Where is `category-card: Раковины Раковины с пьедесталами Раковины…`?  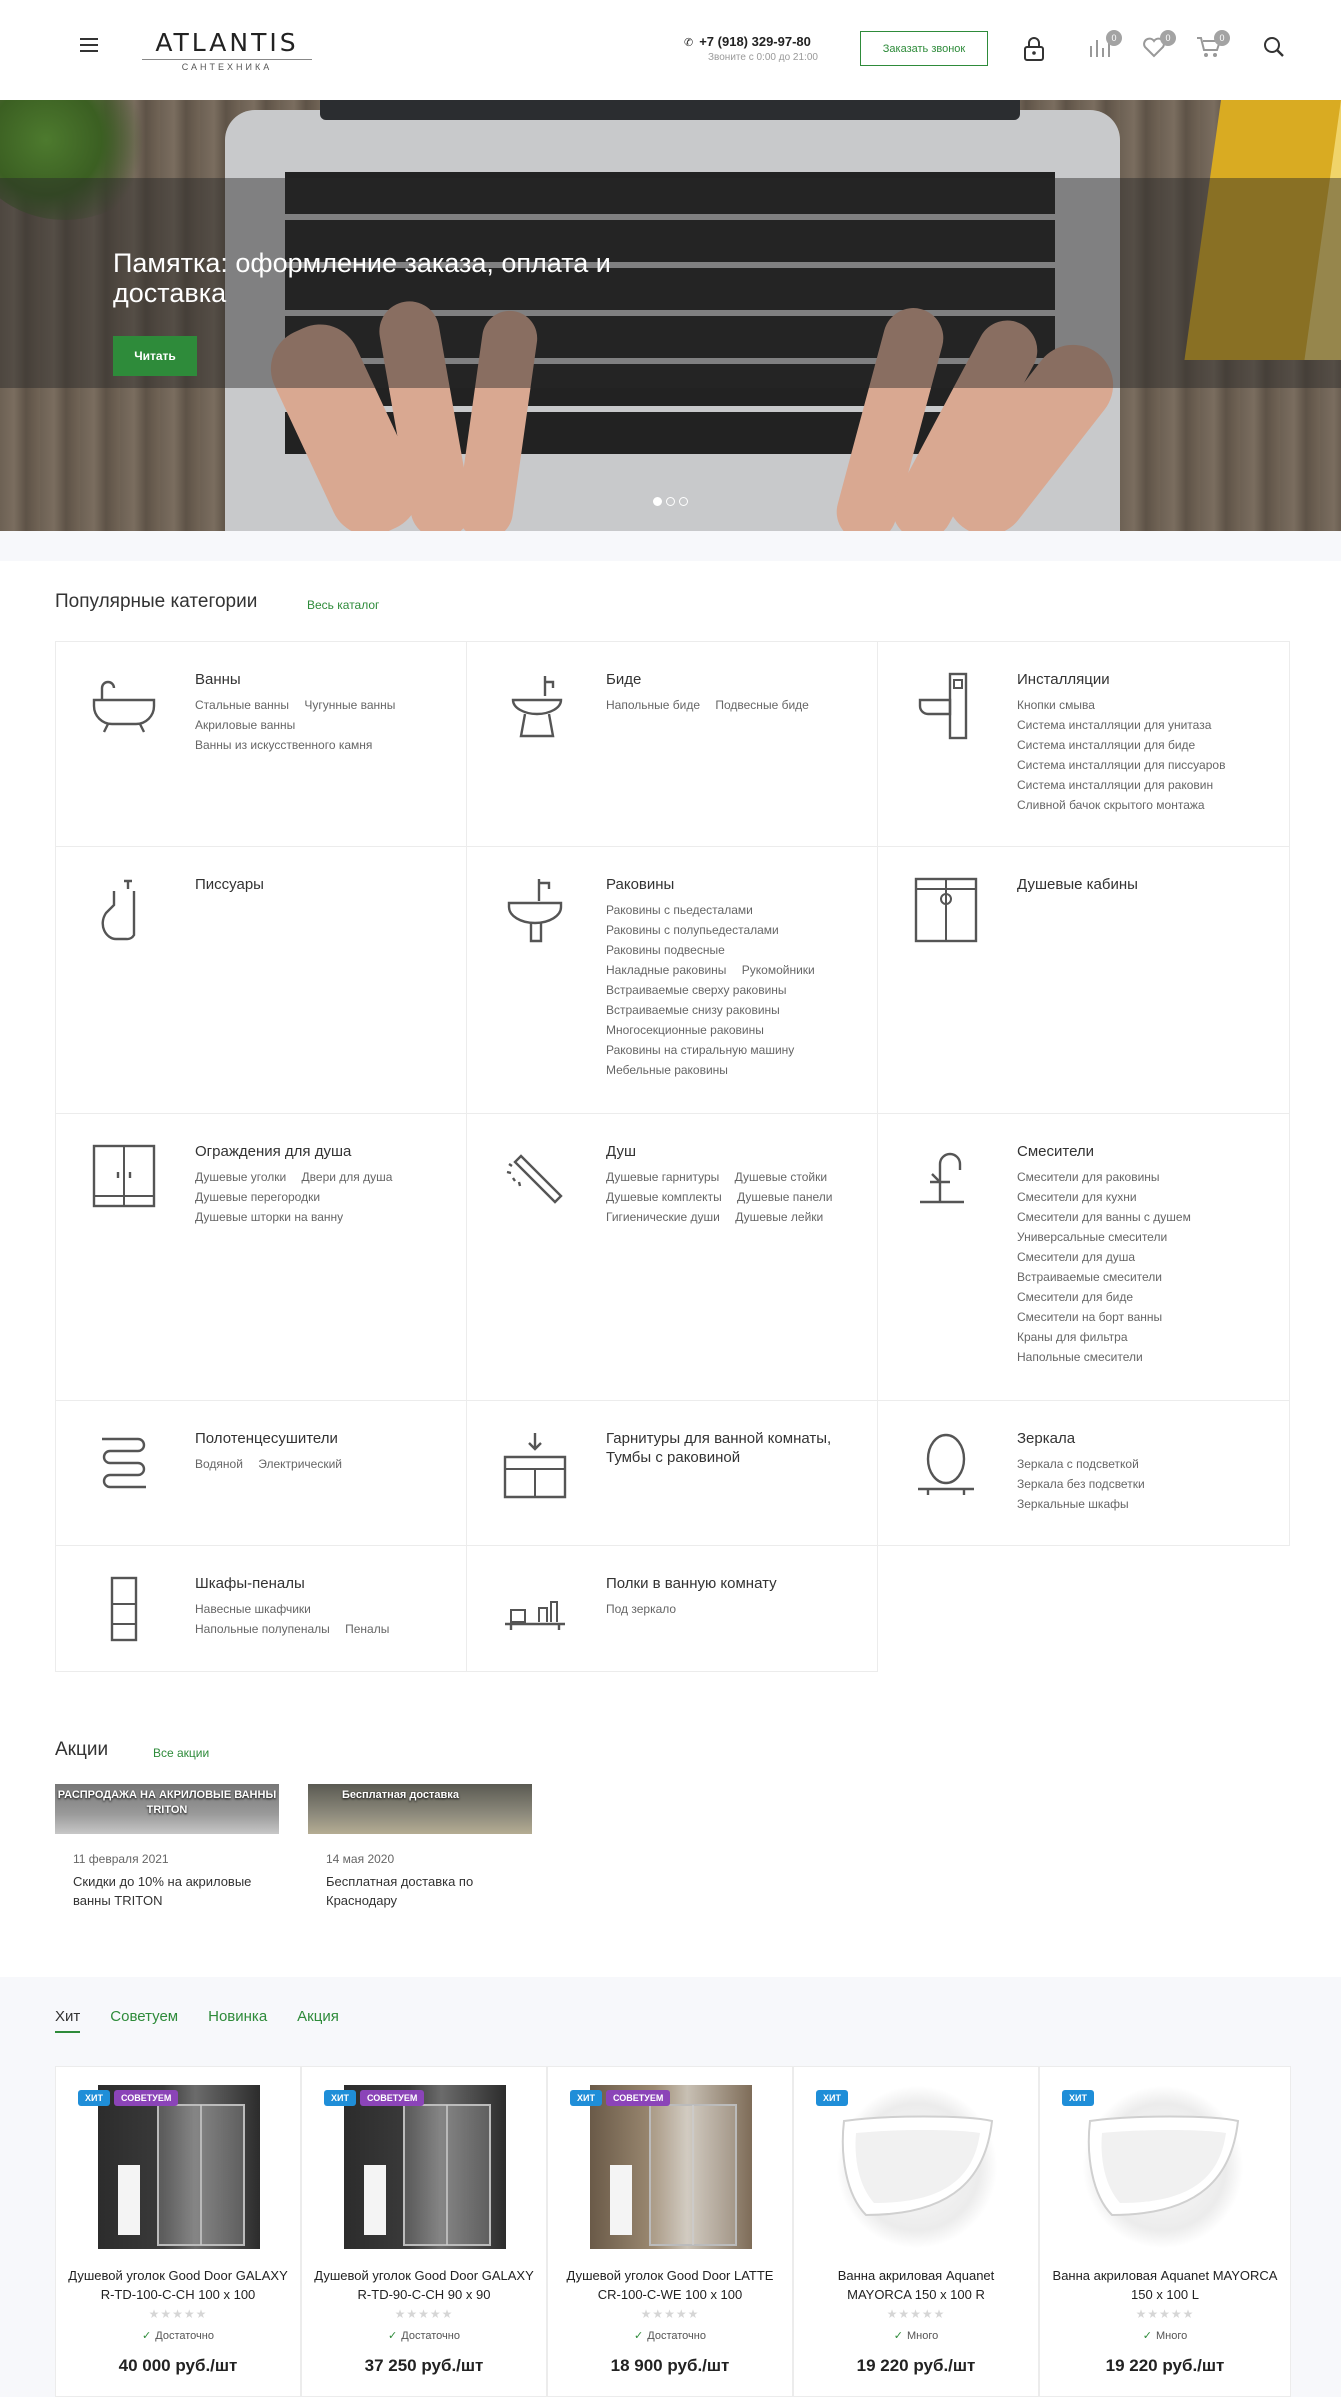
category-card: Раковины Раковины с пьедесталами Раковины… is located at coordinates (672, 980).